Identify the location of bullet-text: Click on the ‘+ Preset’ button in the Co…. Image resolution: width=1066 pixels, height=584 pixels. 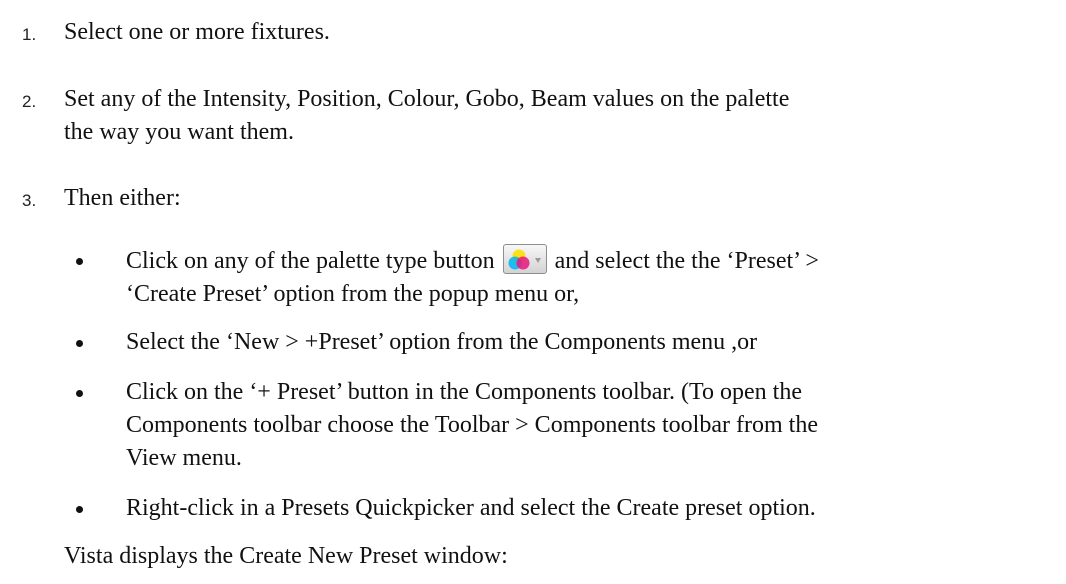
(591, 425).